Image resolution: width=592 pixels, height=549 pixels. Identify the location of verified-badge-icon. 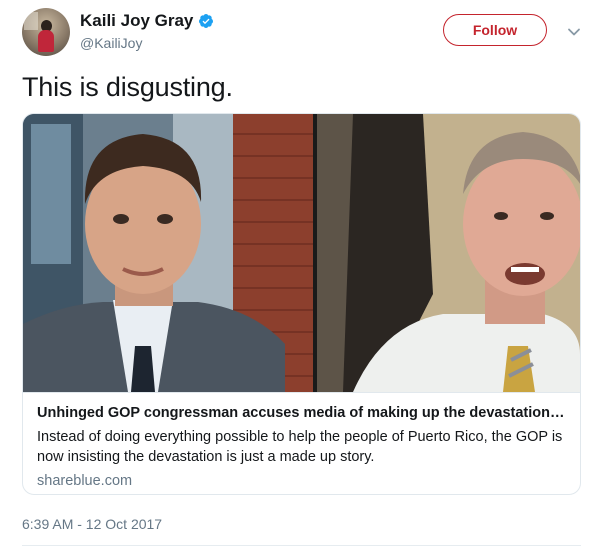
(206, 21).